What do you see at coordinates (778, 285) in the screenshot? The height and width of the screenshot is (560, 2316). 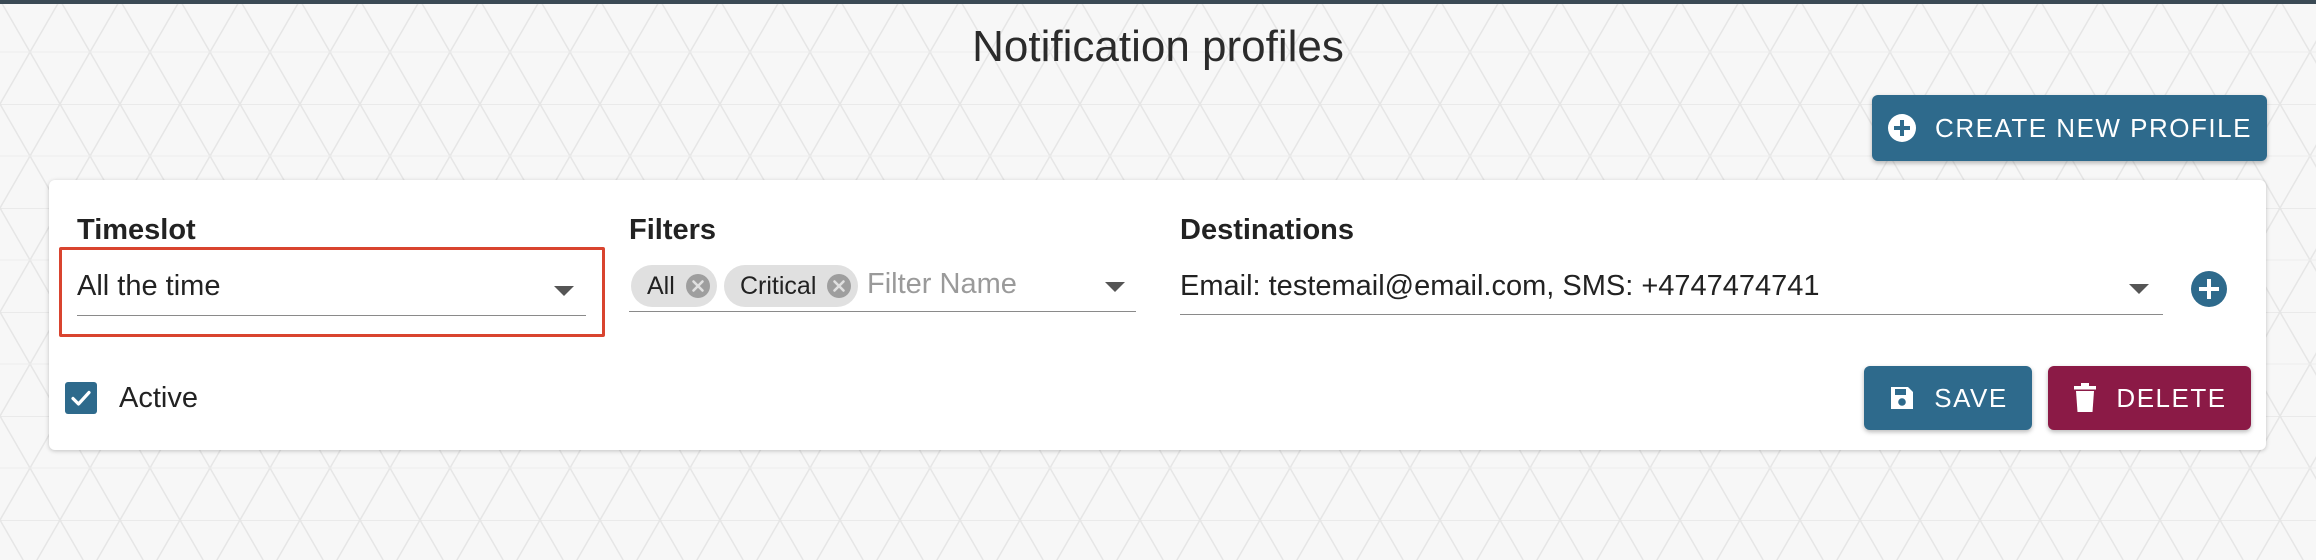 I see `filter-chip-label: Critical` at bounding box center [778, 285].